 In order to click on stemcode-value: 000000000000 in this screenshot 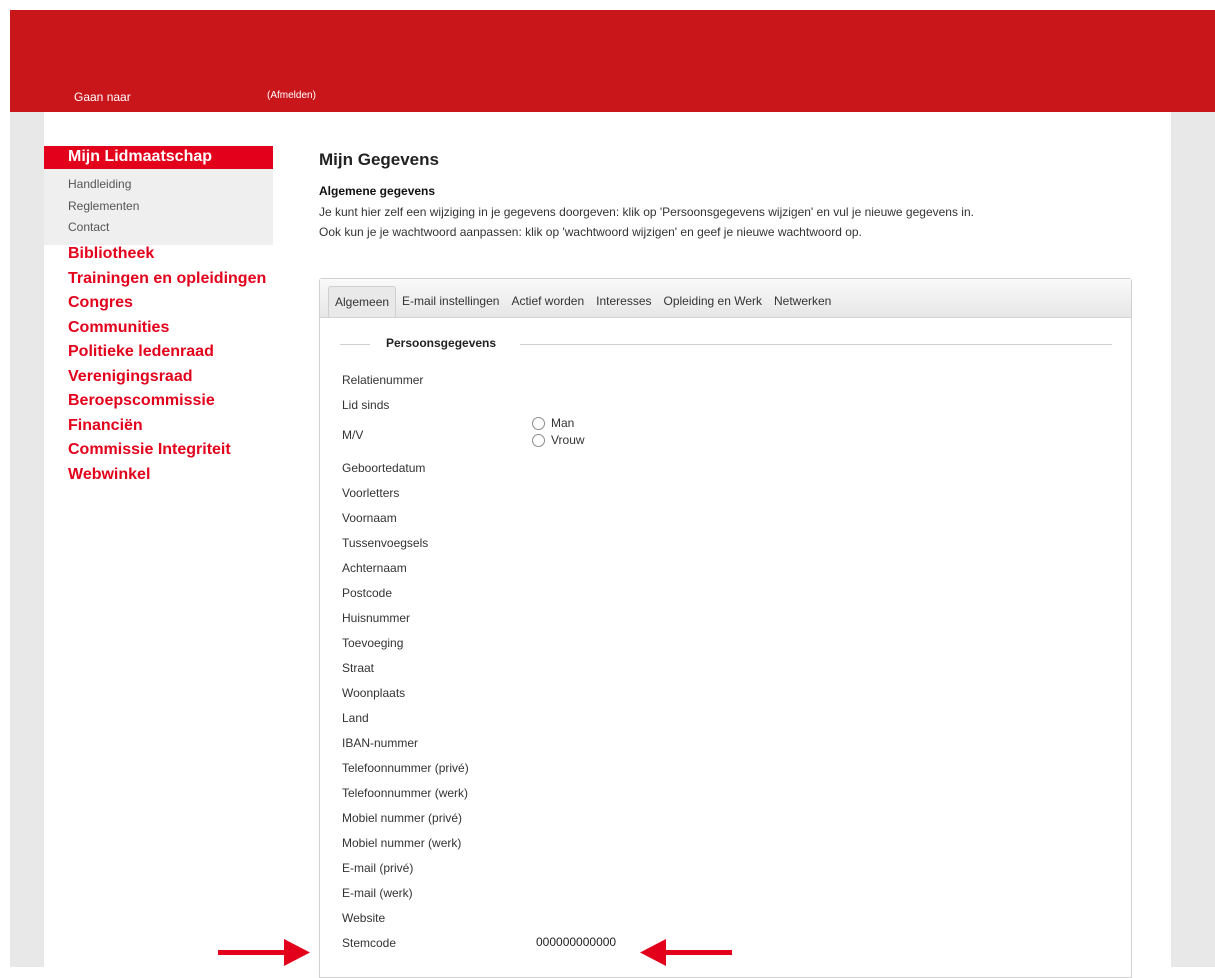, I will do `click(576, 942)`.